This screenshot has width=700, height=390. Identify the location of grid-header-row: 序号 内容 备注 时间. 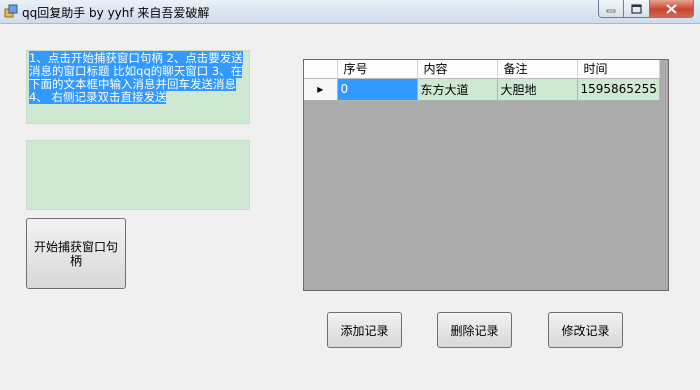
(482, 69).